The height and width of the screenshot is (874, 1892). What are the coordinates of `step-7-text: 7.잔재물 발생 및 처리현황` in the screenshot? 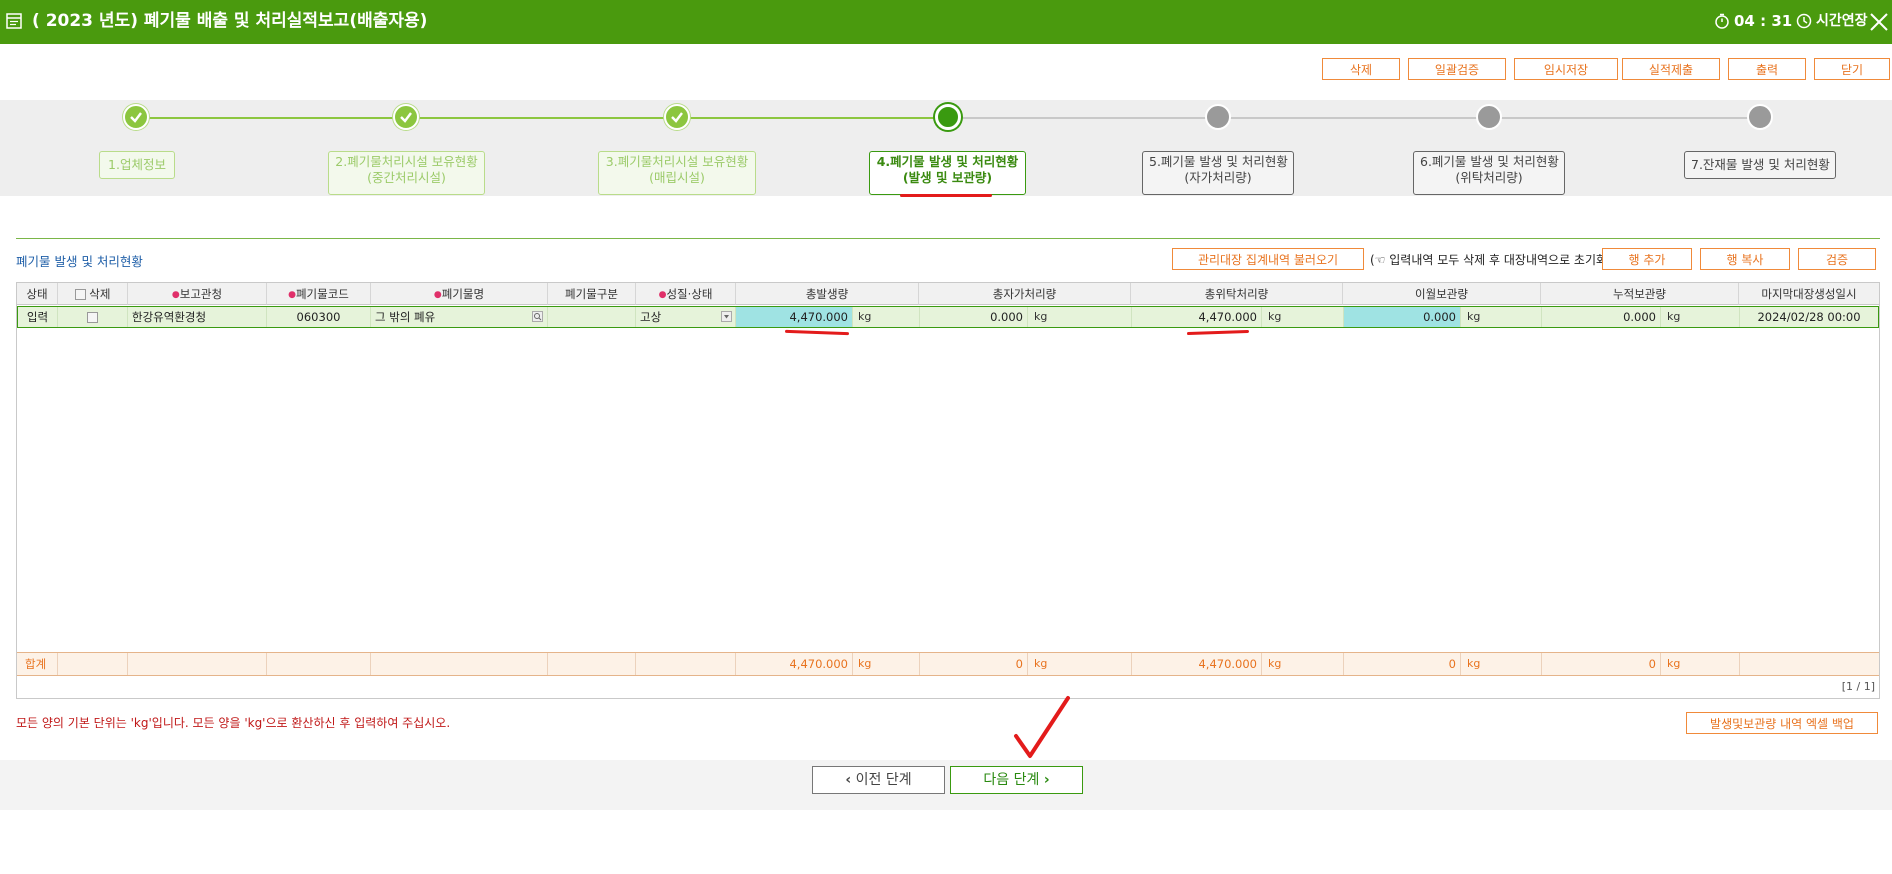 It's located at (1760, 164).